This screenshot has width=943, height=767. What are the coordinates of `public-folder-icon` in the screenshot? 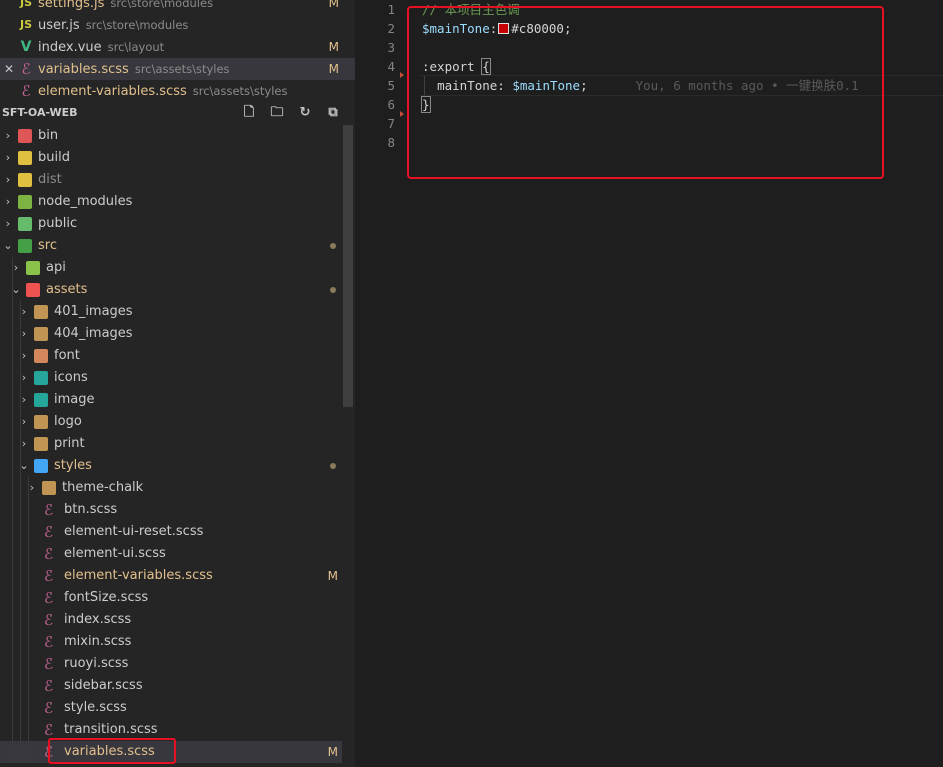 It's located at (25, 224).